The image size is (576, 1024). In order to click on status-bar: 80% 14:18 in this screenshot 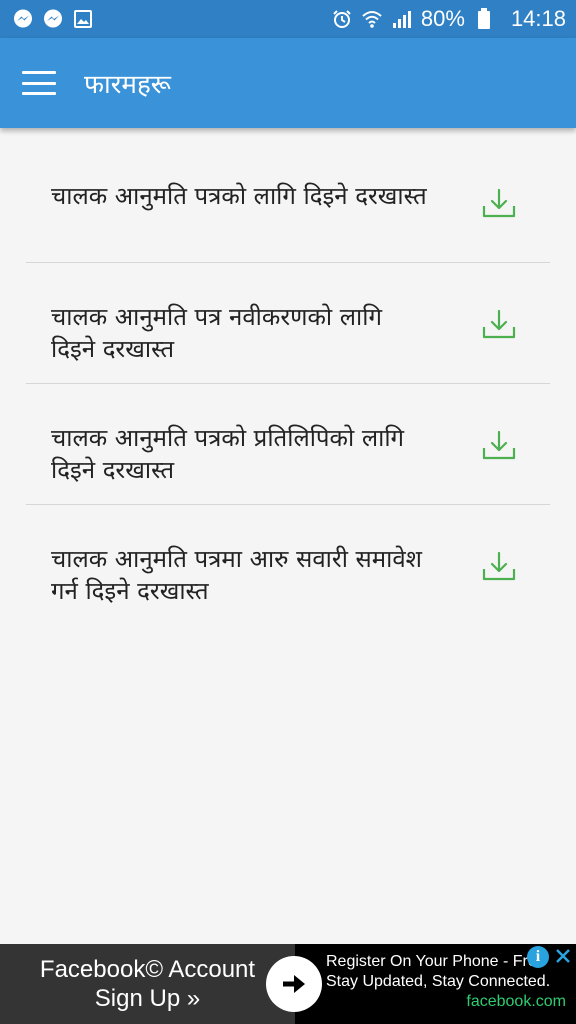, I will do `click(288, 19)`.